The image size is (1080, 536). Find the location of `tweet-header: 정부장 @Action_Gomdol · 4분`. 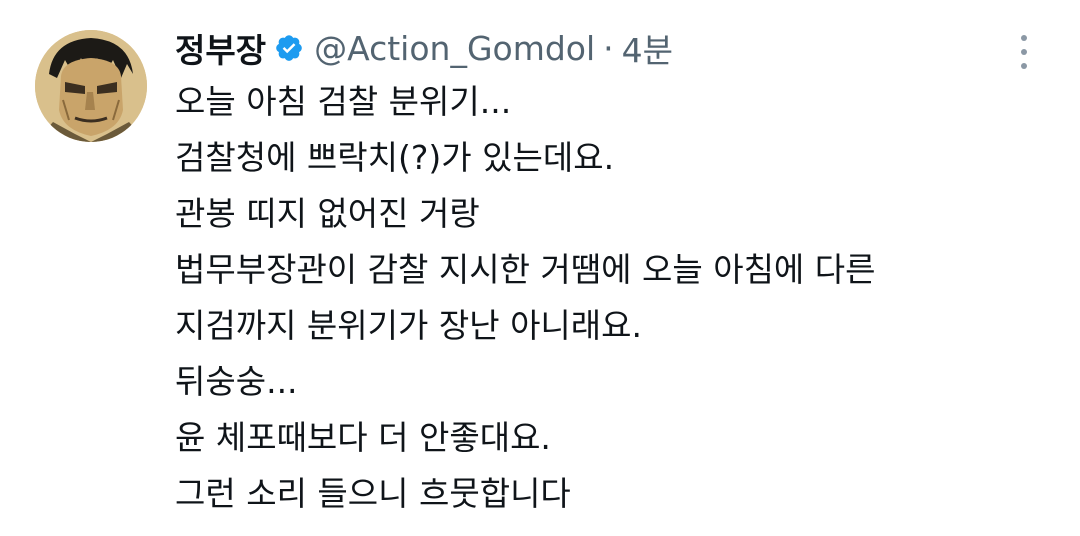

tweet-header: 정부장 @Action_Gomdol · 4분 is located at coordinates (424, 48).